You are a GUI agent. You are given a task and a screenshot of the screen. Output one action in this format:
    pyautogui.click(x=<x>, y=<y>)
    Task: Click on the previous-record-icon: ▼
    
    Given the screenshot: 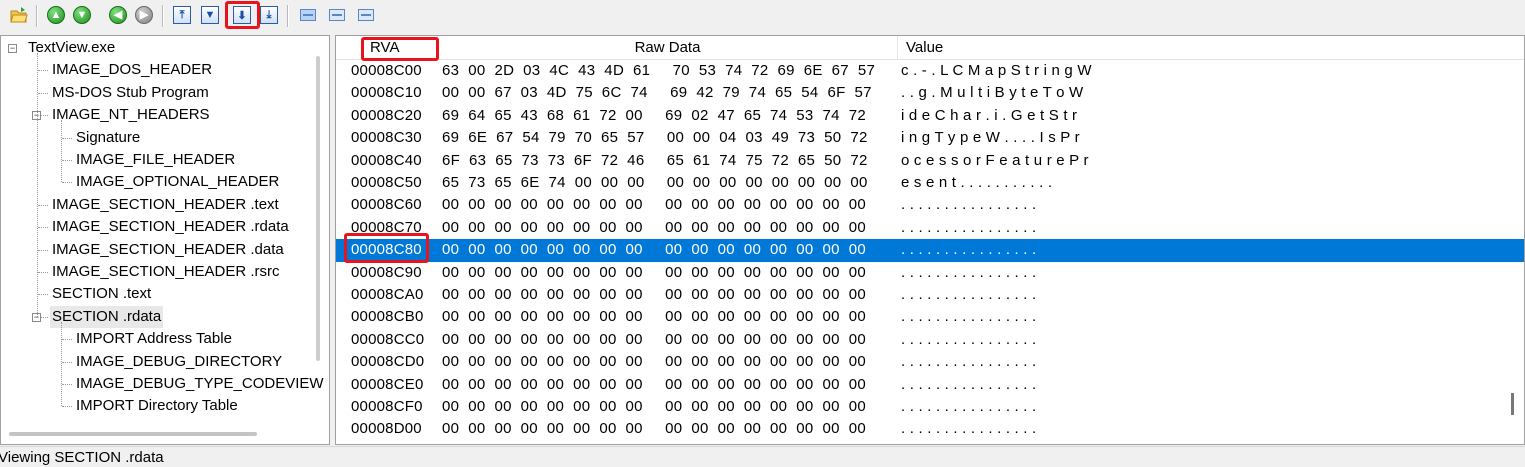 What is the action you would take?
    pyautogui.click(x=210, y=15)
    